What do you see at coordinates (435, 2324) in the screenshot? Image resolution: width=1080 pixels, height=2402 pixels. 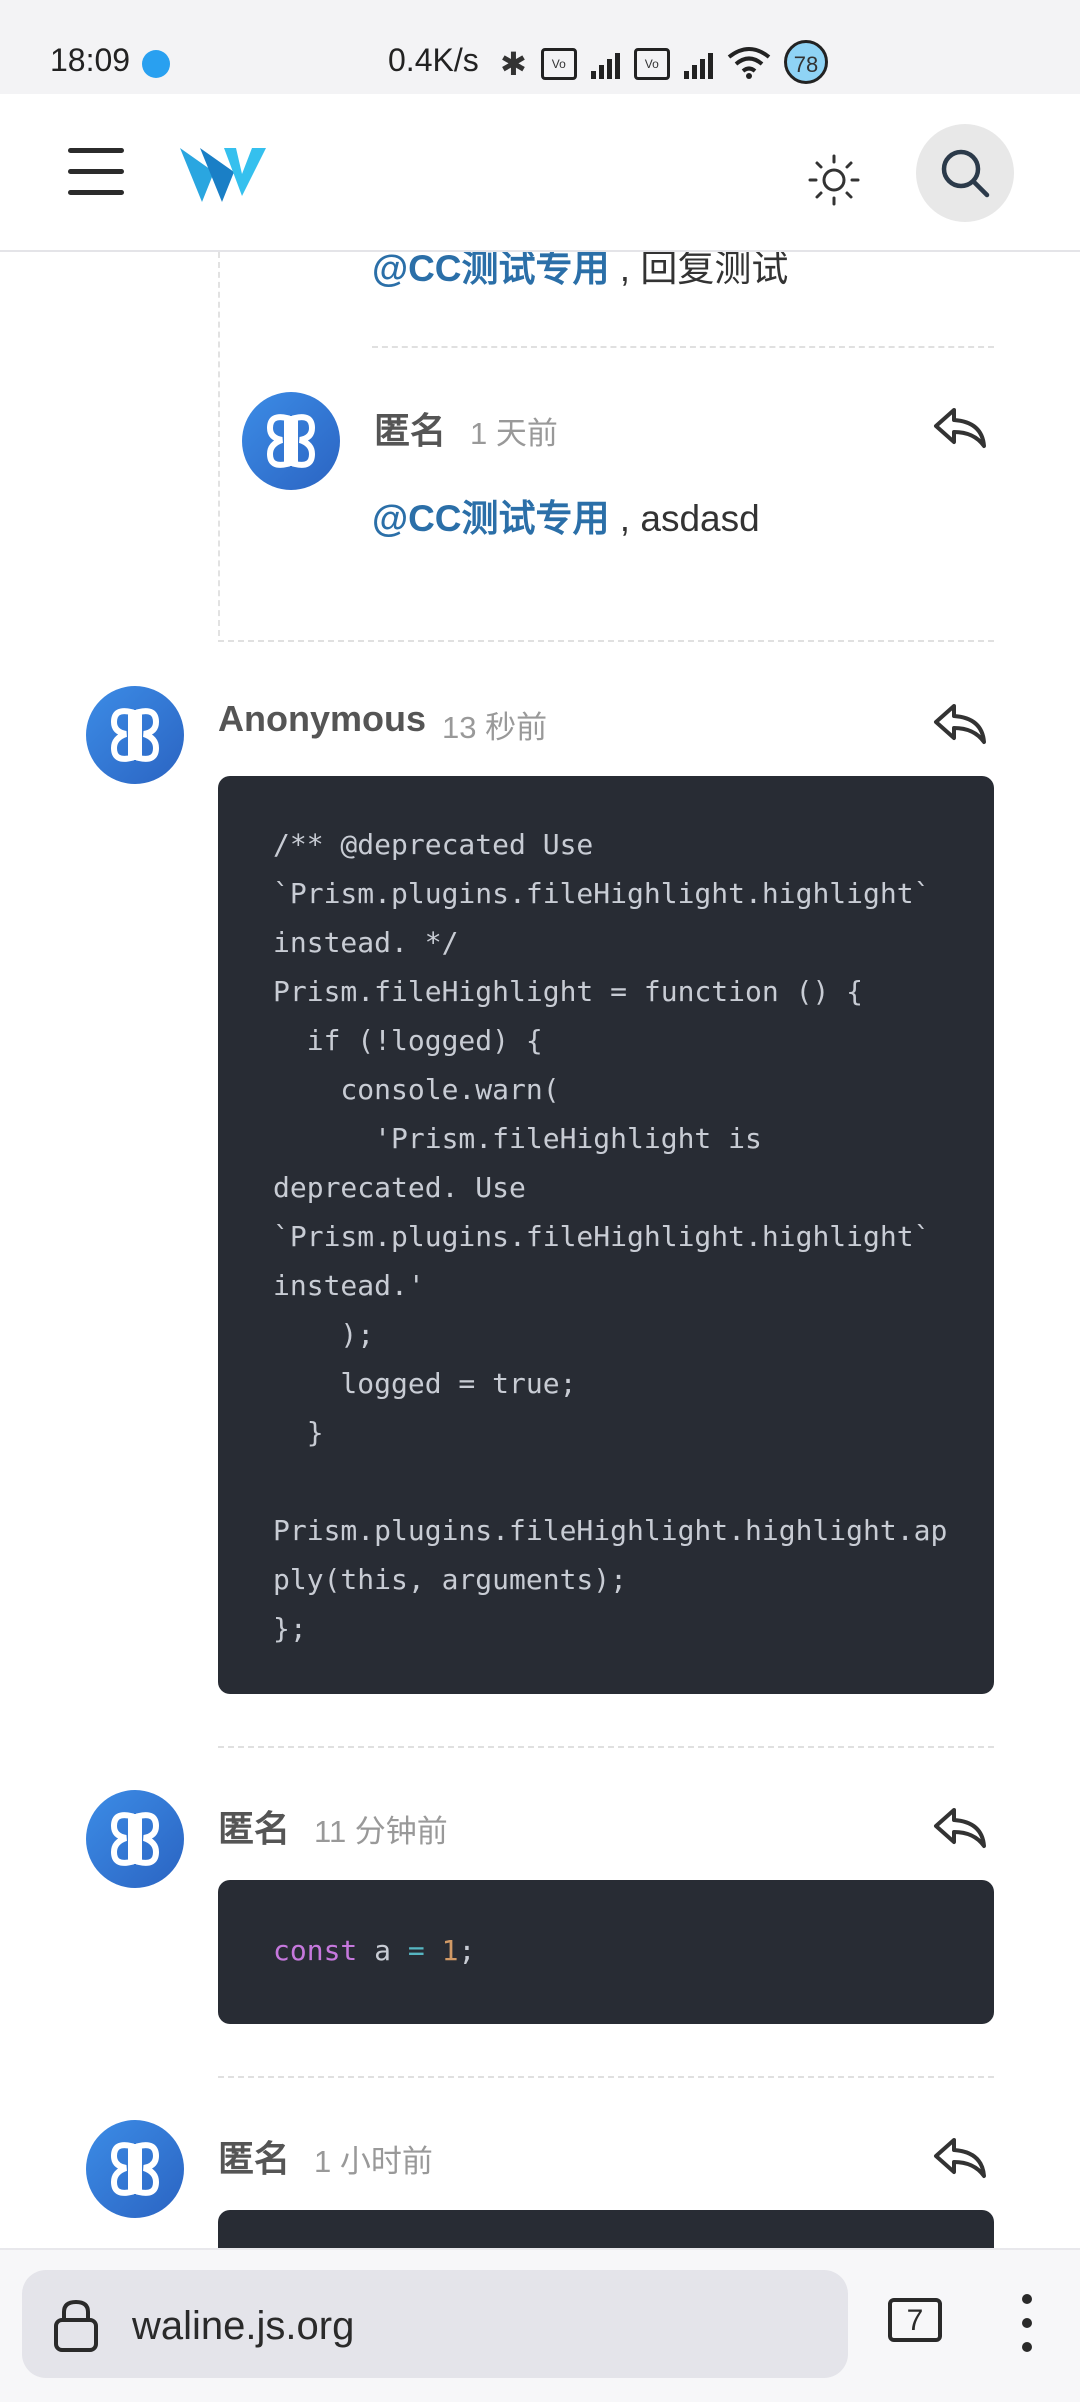 I see `address-bar: waline.js.org` at bounding box center [435, 2324].